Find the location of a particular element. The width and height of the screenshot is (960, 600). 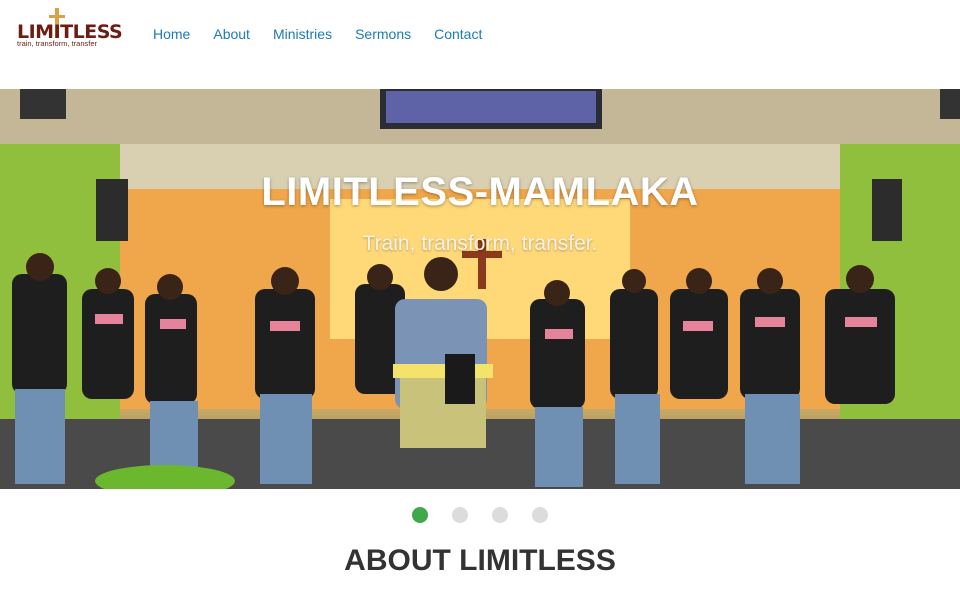

hero-title: LIMITLESS-MAMLAKA is located at coordinates (480, 192).